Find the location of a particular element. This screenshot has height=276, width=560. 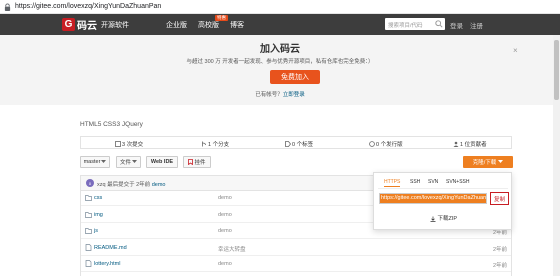

stat-branches: 1 个分支 is located at coordinates (215, 144).